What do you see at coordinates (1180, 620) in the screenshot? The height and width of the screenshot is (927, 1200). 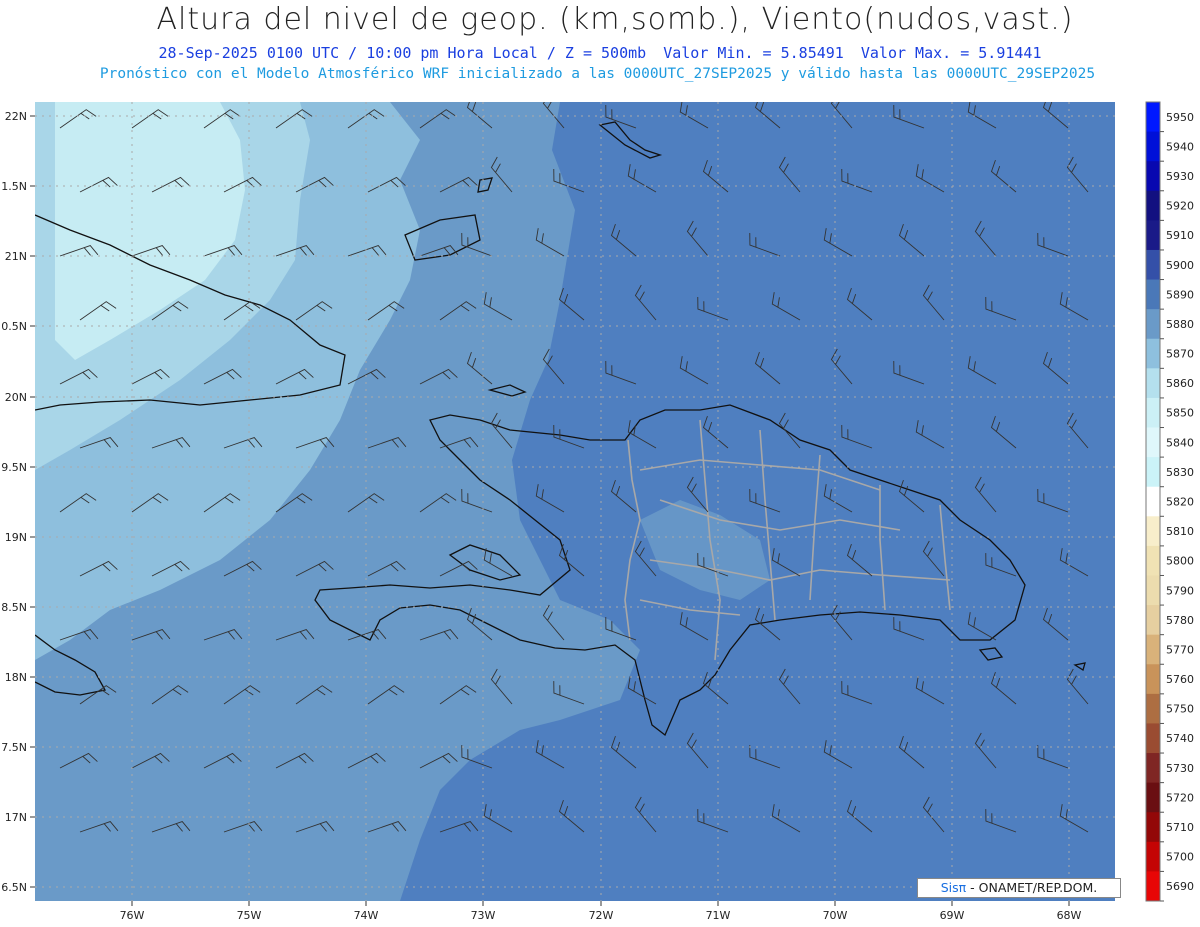 I see `colorbar-label: 5780` at bounding box center [1180, 620].